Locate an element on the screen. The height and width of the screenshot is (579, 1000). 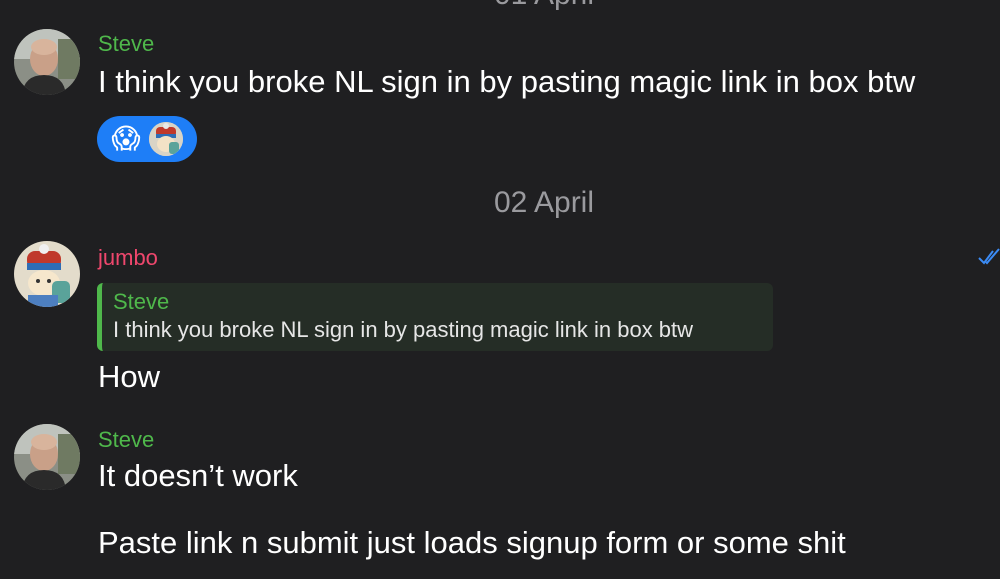
message-jumbo-body: How is located at coordinates (539, 377).